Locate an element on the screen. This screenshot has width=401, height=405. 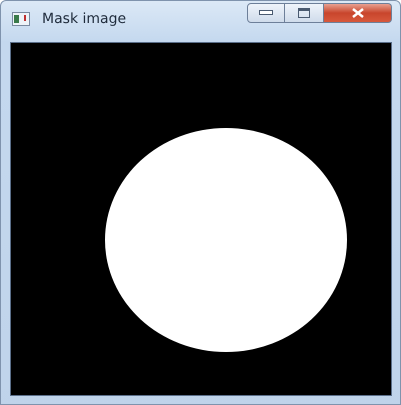
app-icon is located at coordinates (21, 19).